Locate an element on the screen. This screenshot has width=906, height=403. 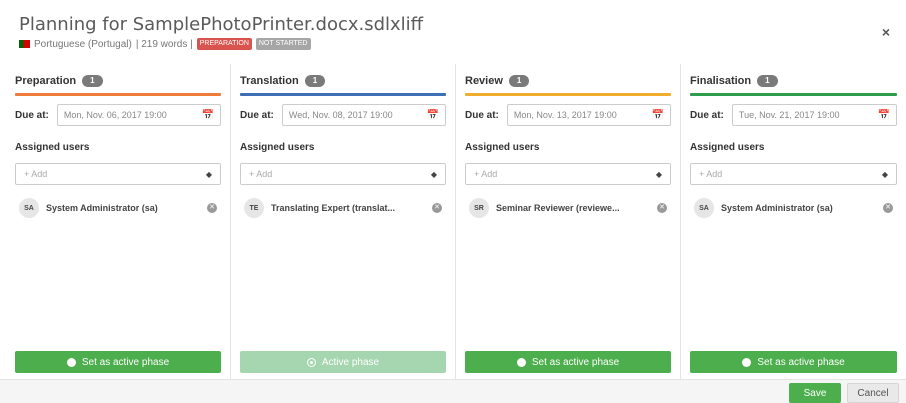
due-row: Due at: Mon, Nov. 13, 2017 19:00 📅 is located at coordinates (568, 115).